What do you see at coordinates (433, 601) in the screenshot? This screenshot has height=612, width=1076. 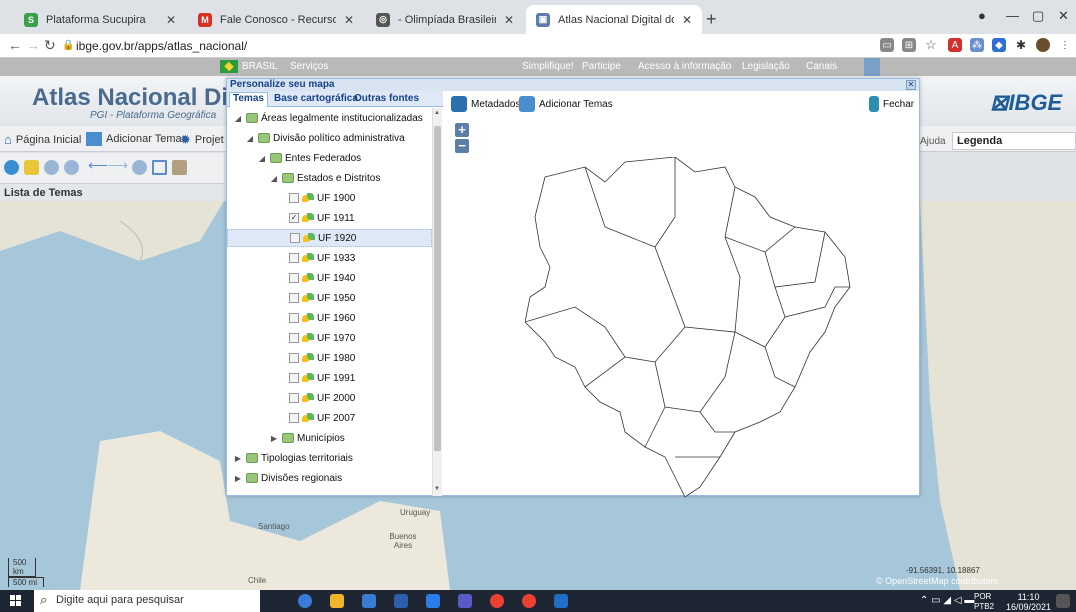 I see `mail-icon` at bounding box center [433, 601].